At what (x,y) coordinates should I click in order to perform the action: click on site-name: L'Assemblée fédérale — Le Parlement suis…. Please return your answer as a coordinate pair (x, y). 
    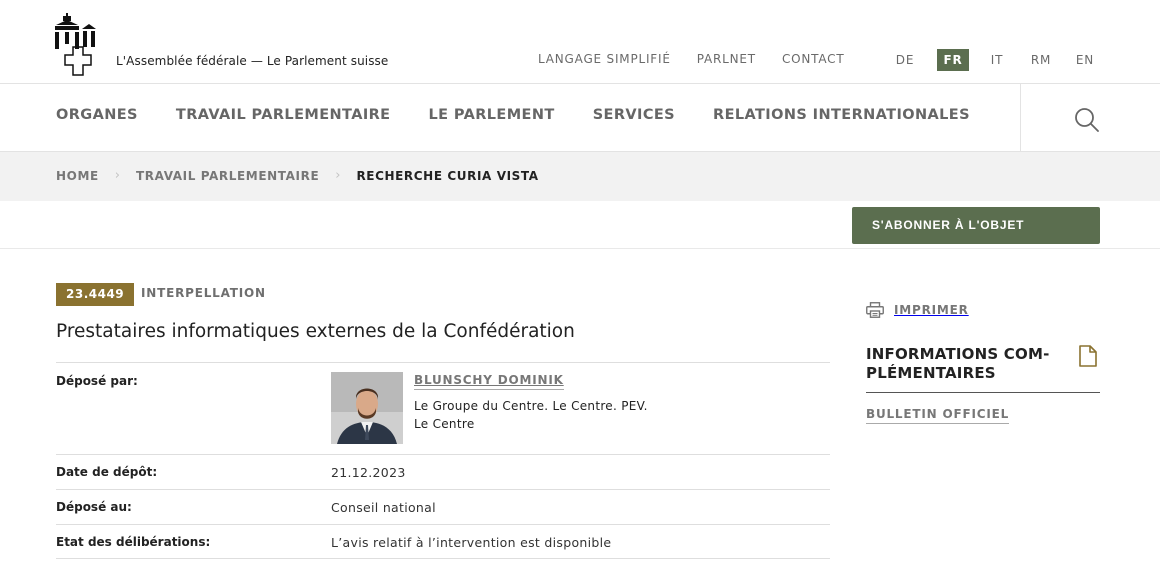
    Looking at the image, I should click on (252, 61).